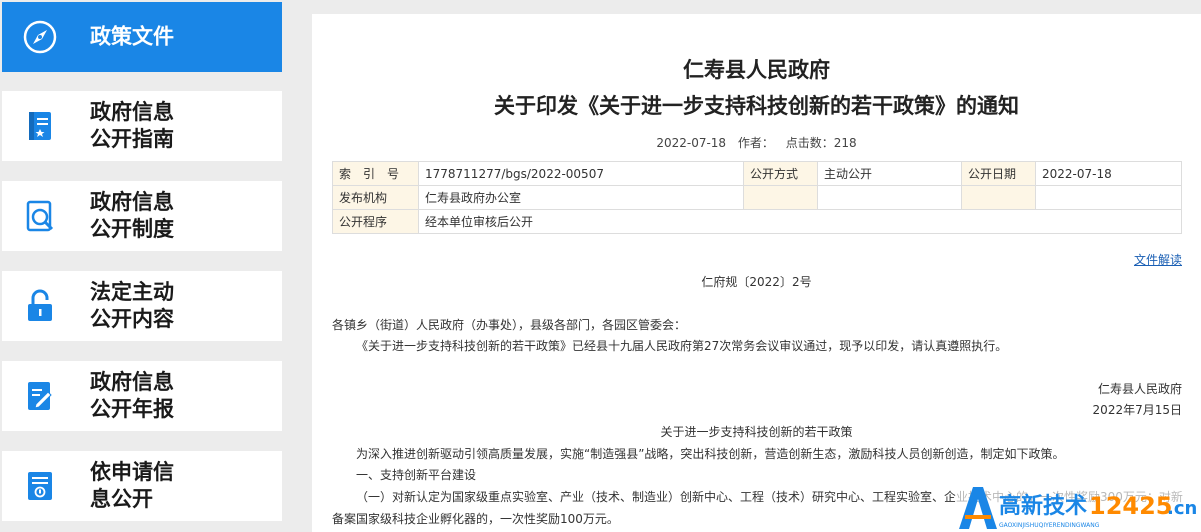  Describe the element at coordinates (1139, 389) in the screenshot. I see `signer: 仁寿县人民政府` at that location.